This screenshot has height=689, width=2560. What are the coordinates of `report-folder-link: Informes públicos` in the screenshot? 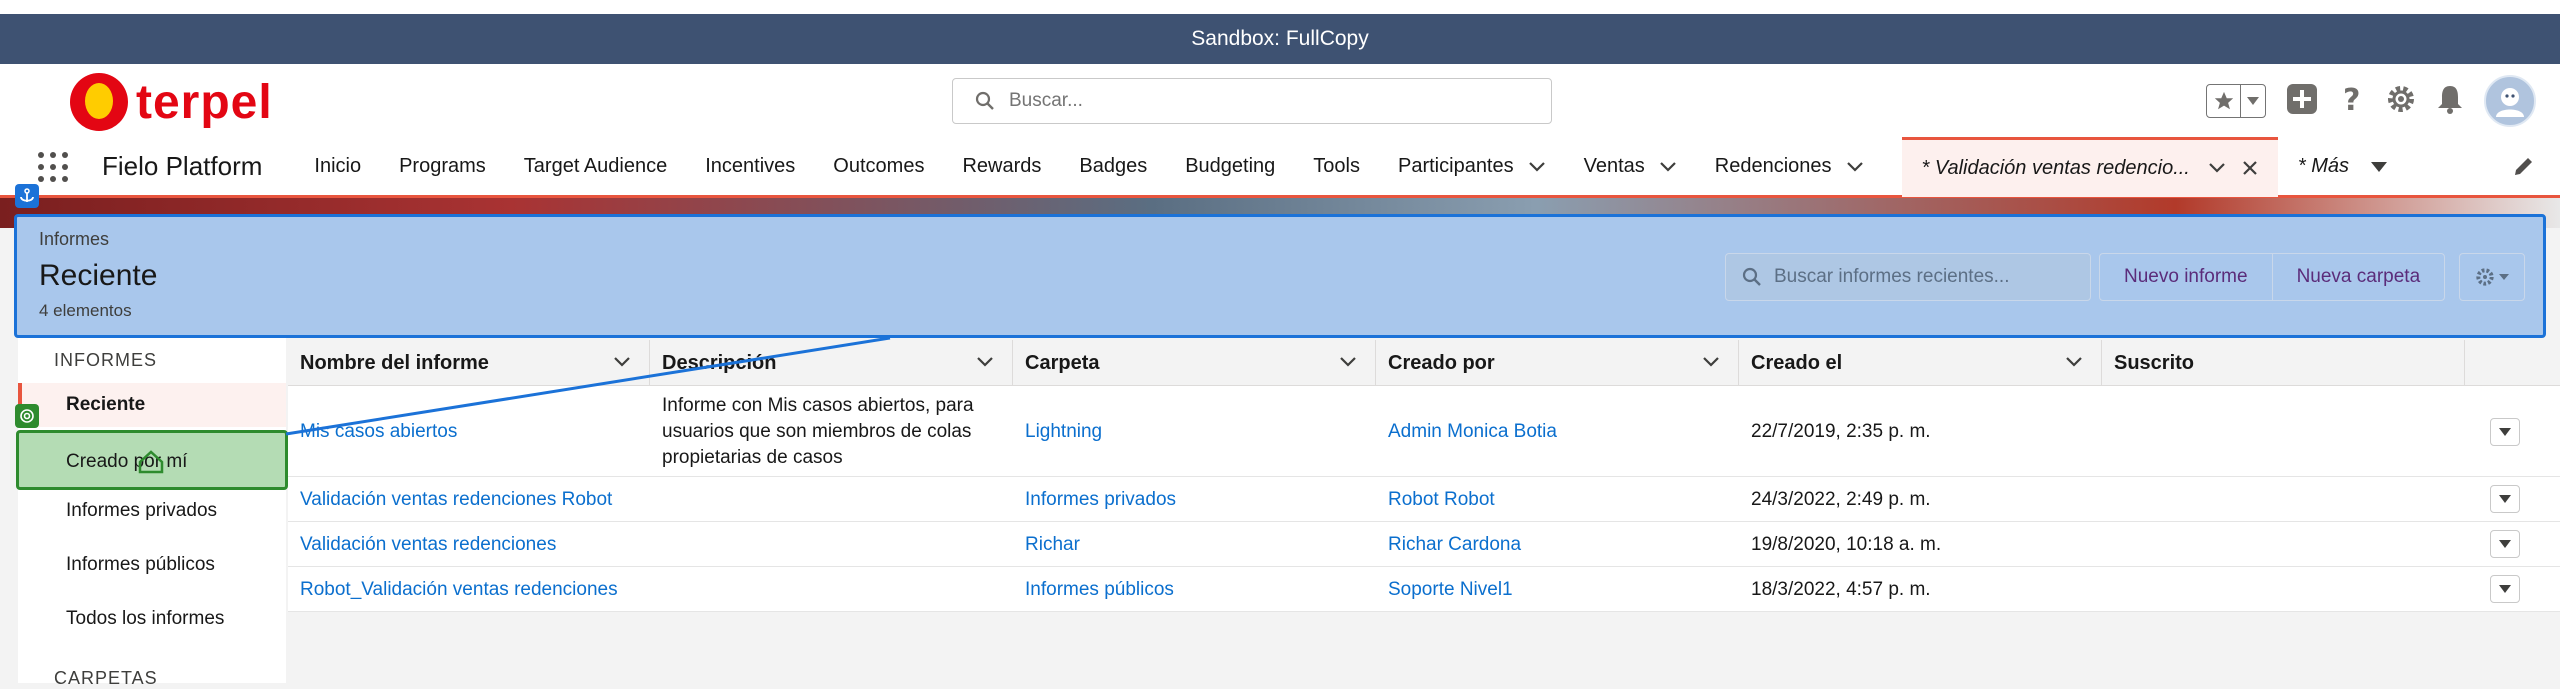 It's located at (1093, 589).